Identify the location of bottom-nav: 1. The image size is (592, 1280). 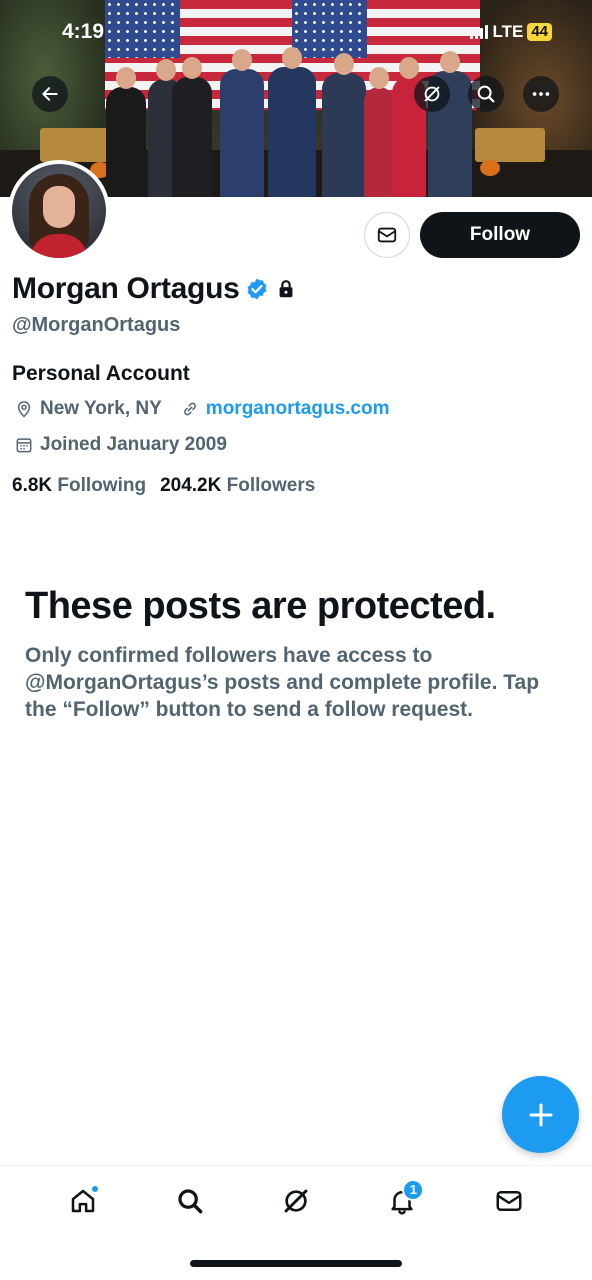
(296, 1200).